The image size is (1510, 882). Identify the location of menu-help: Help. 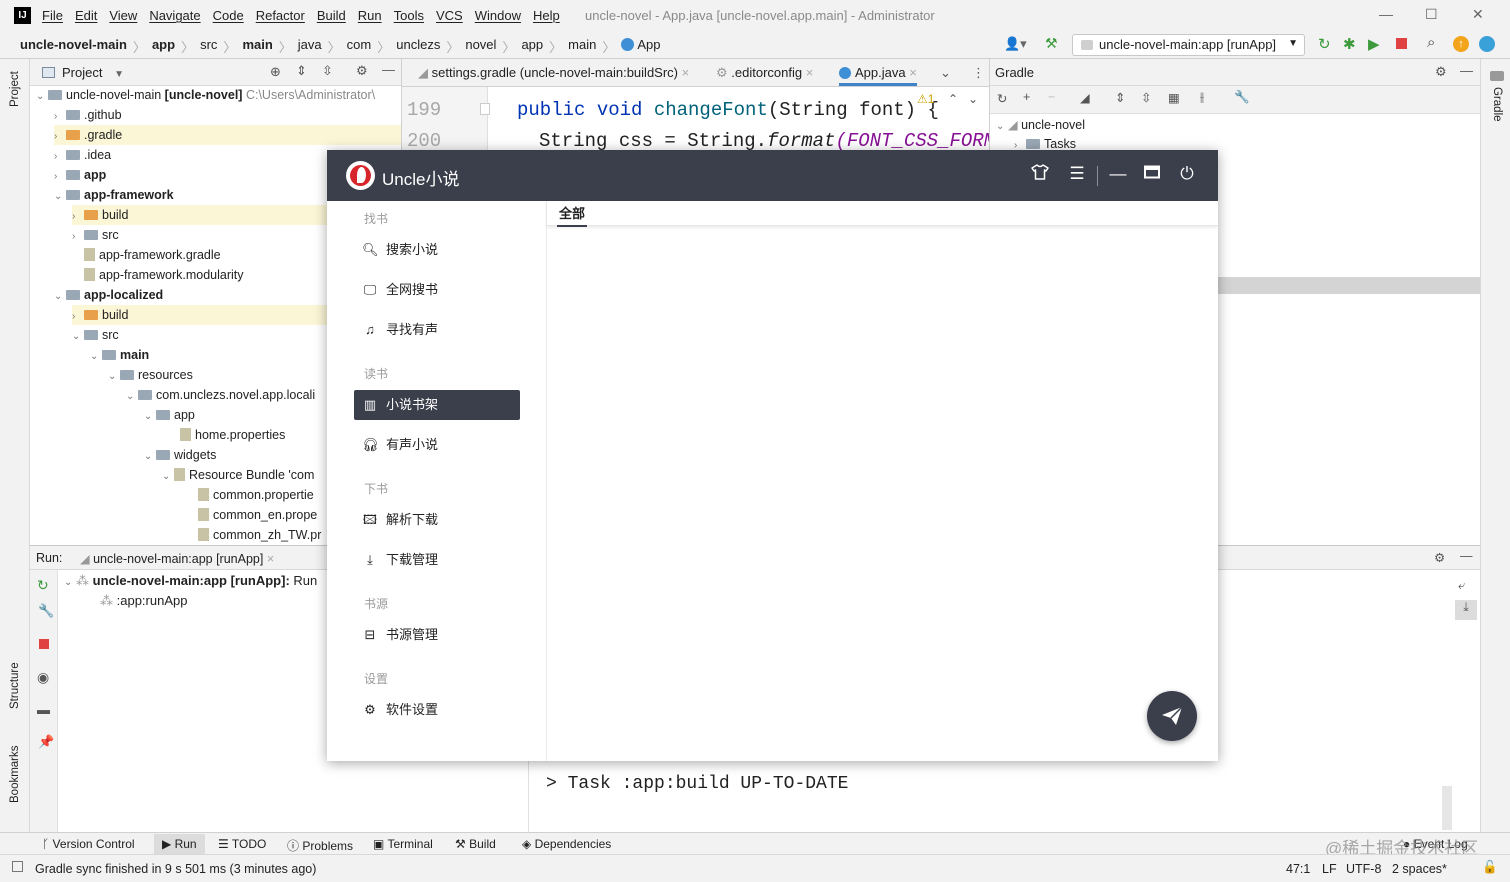
(546, 15).